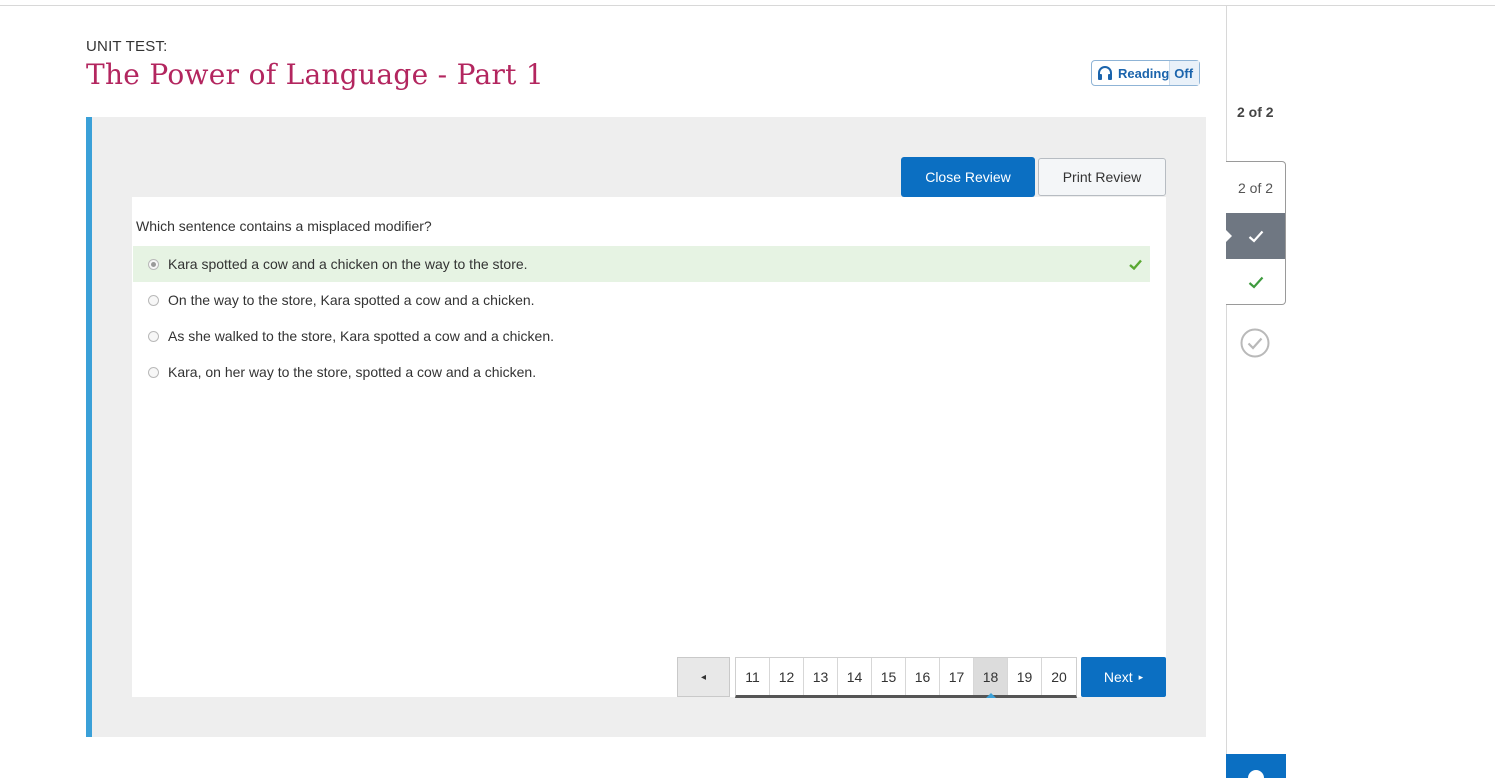  I want to click on page-button-18-current: 18, so click(991, 678).